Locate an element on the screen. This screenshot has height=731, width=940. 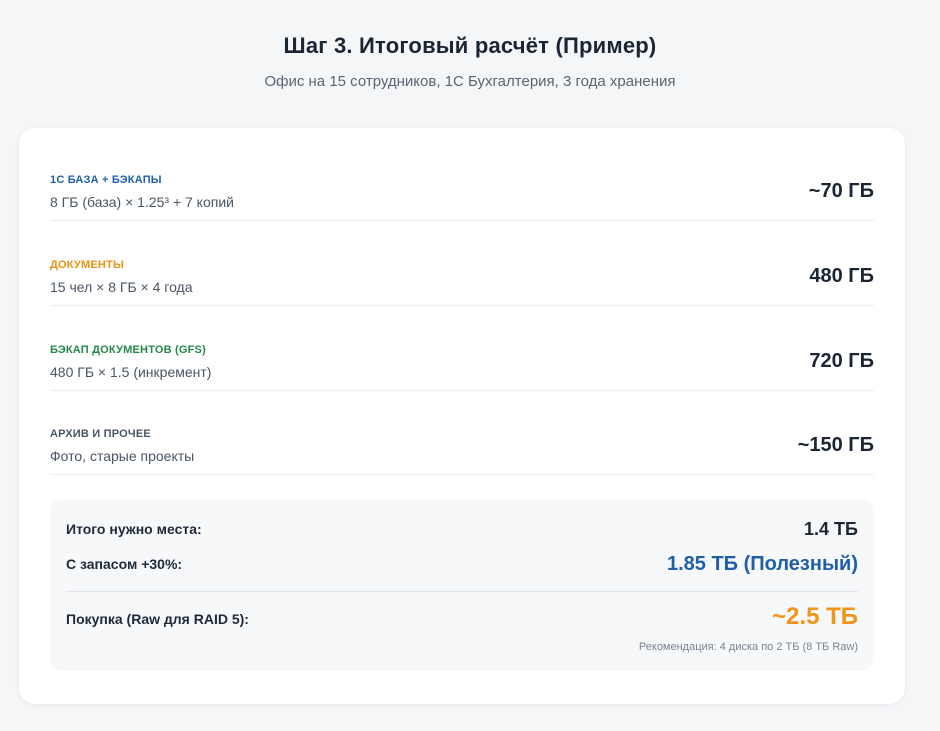
row-value: 720 ГБ is located at coordinates (841, 361).